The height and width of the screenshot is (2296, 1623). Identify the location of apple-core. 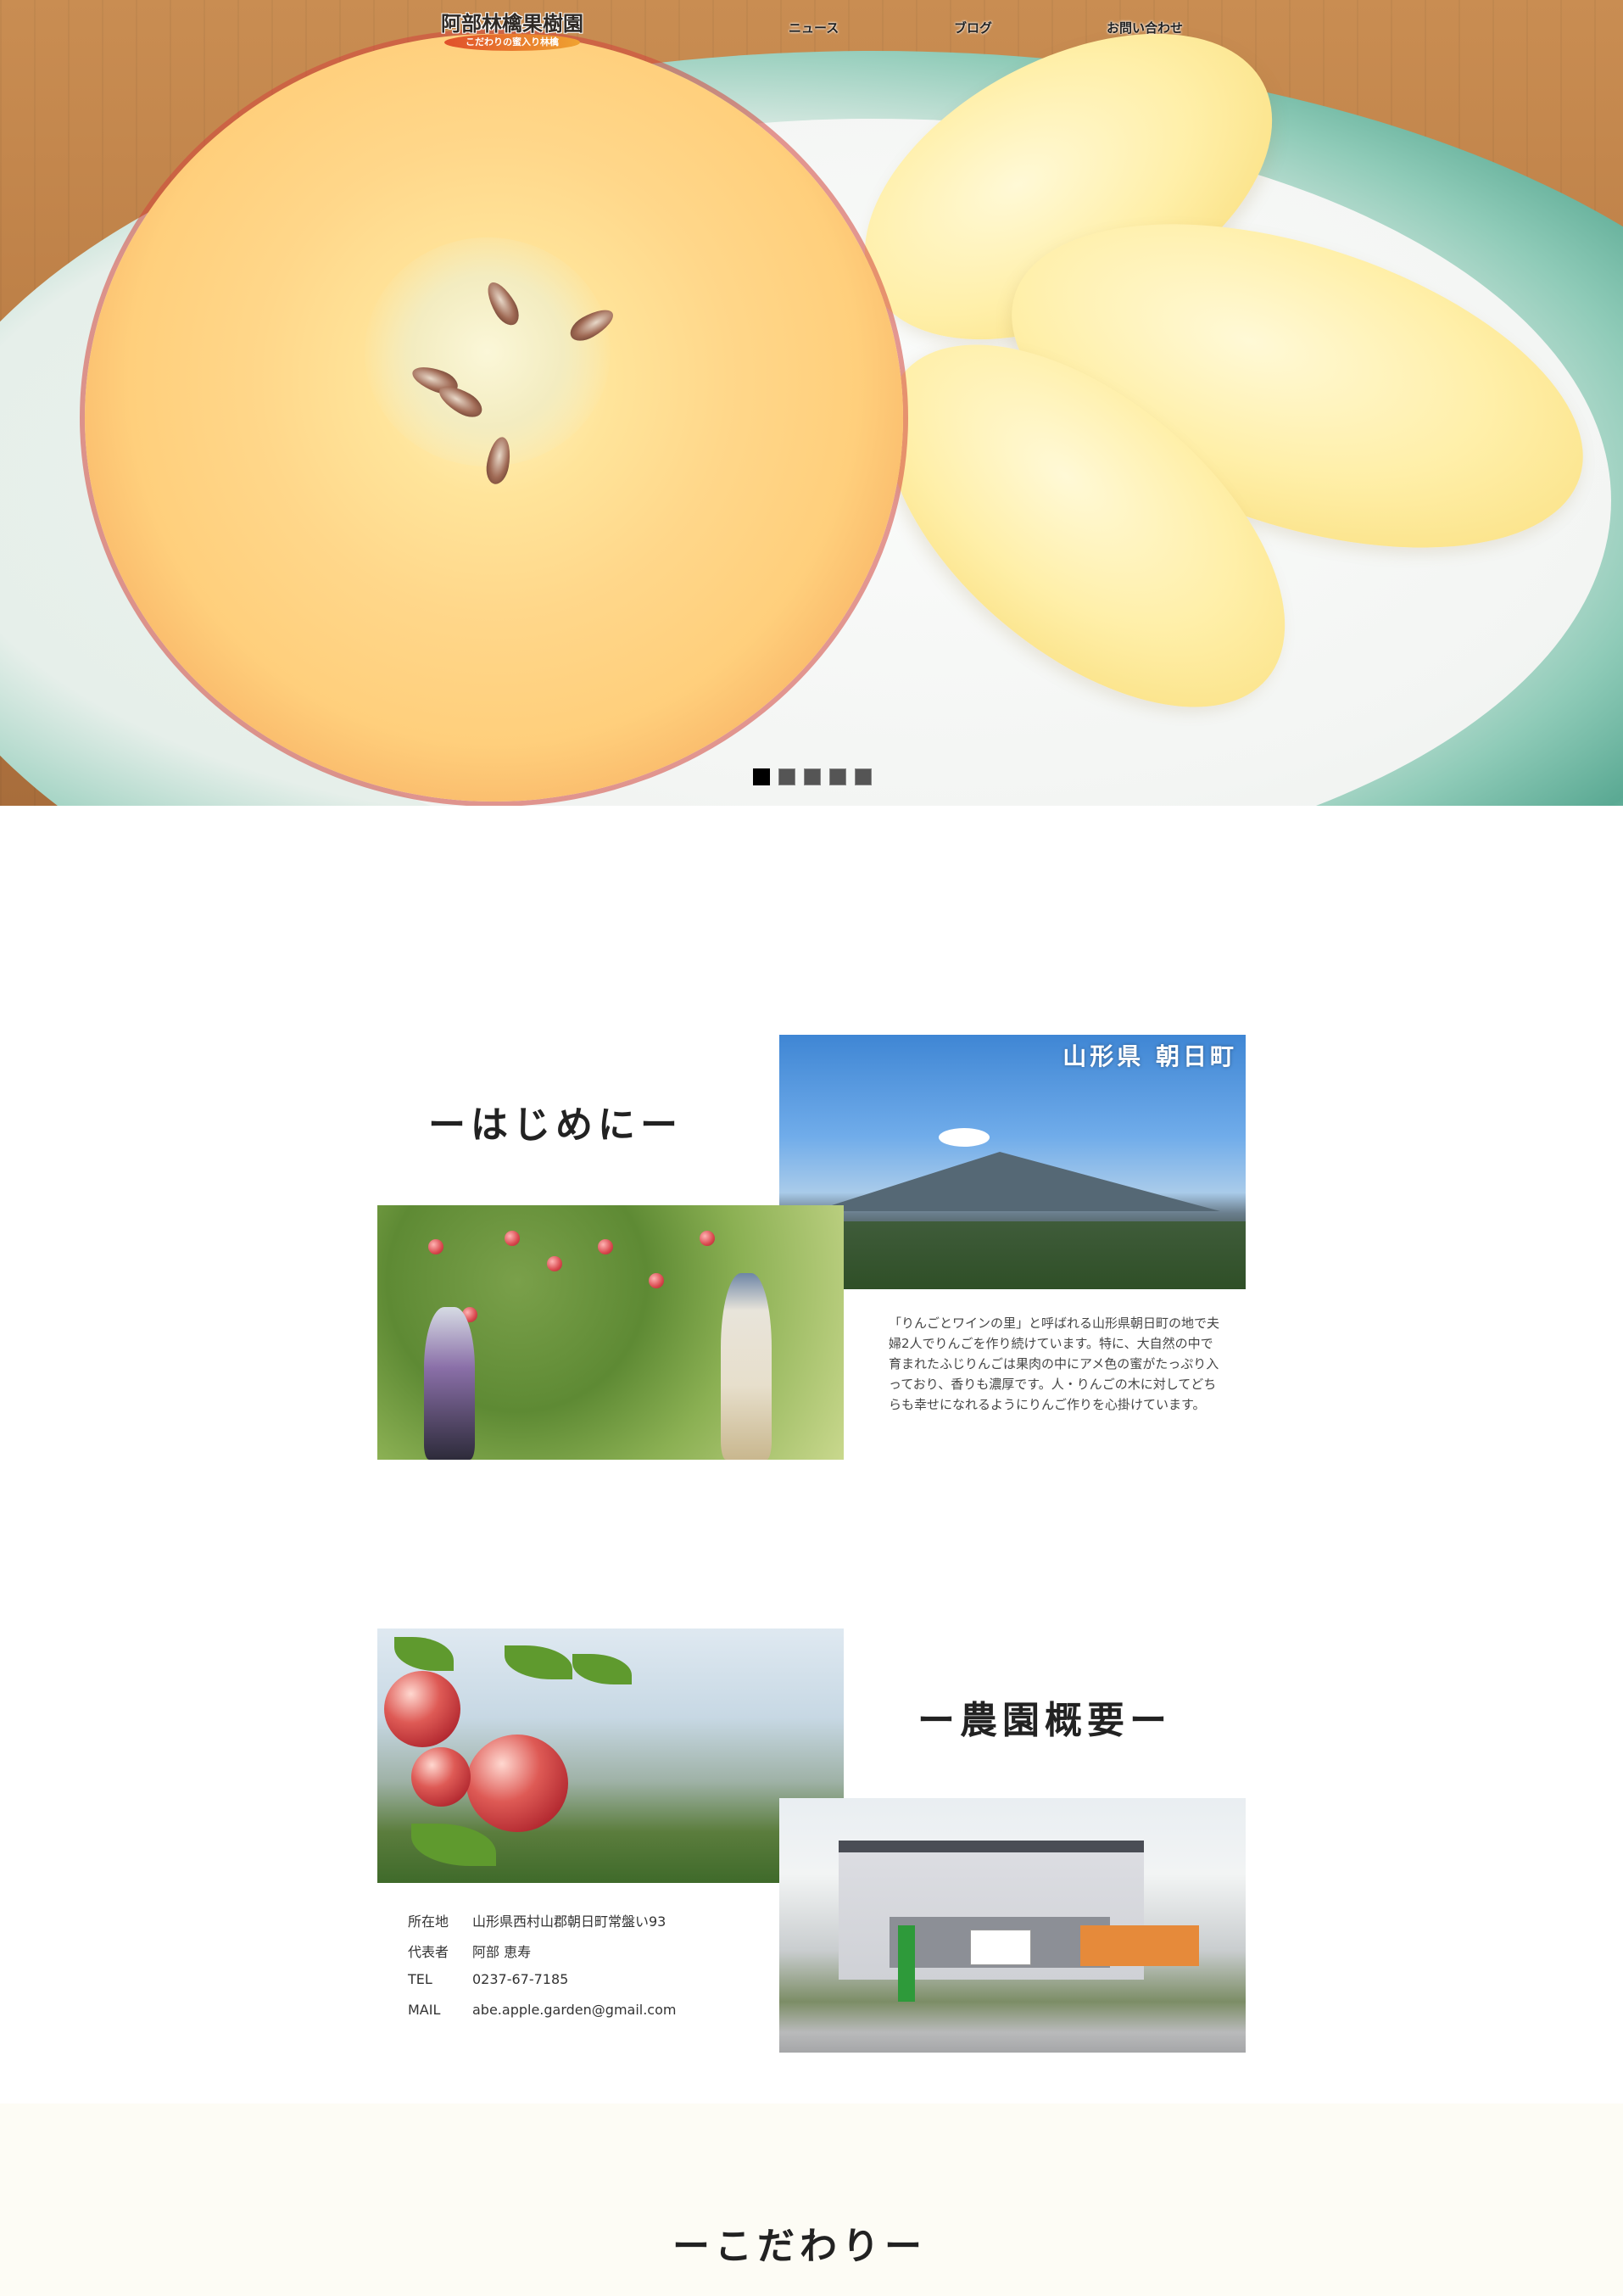
(488, 351).